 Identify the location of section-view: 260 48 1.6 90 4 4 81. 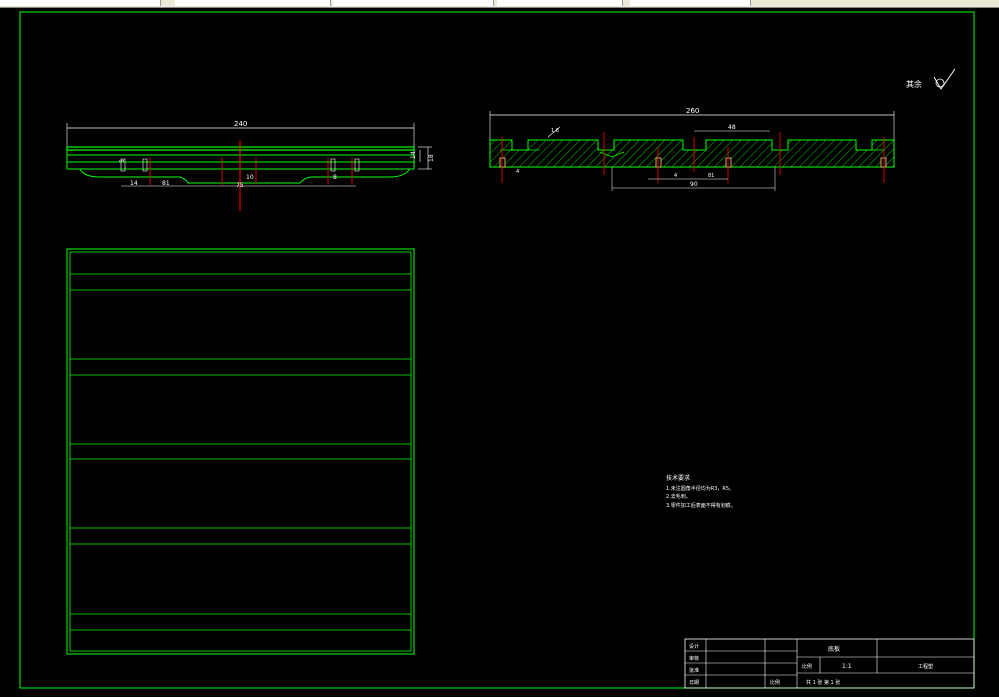
(692, 149).